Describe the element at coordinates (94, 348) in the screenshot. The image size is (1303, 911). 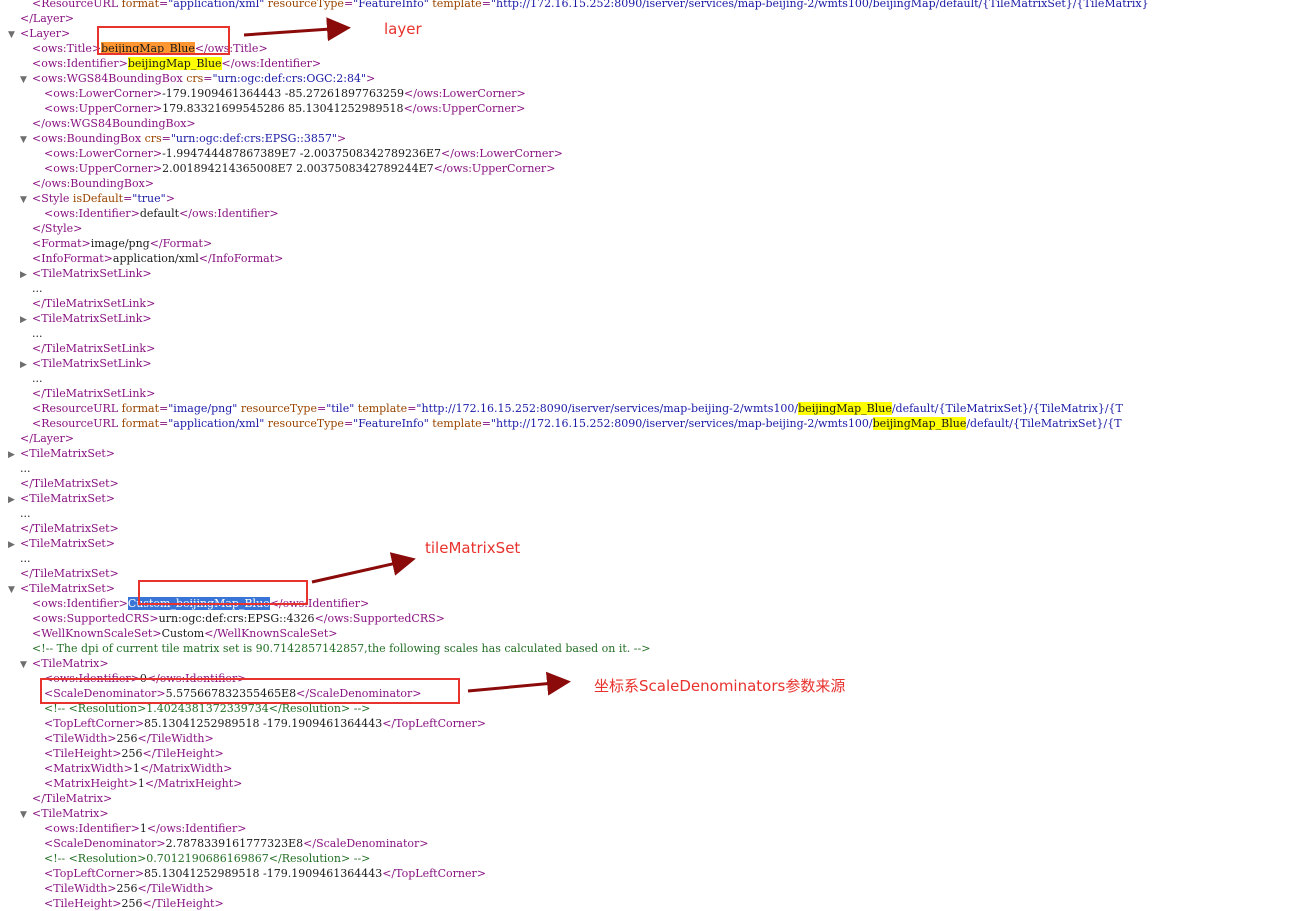
I see `xml-tag: </TileMatrixSetLink>` at that location.